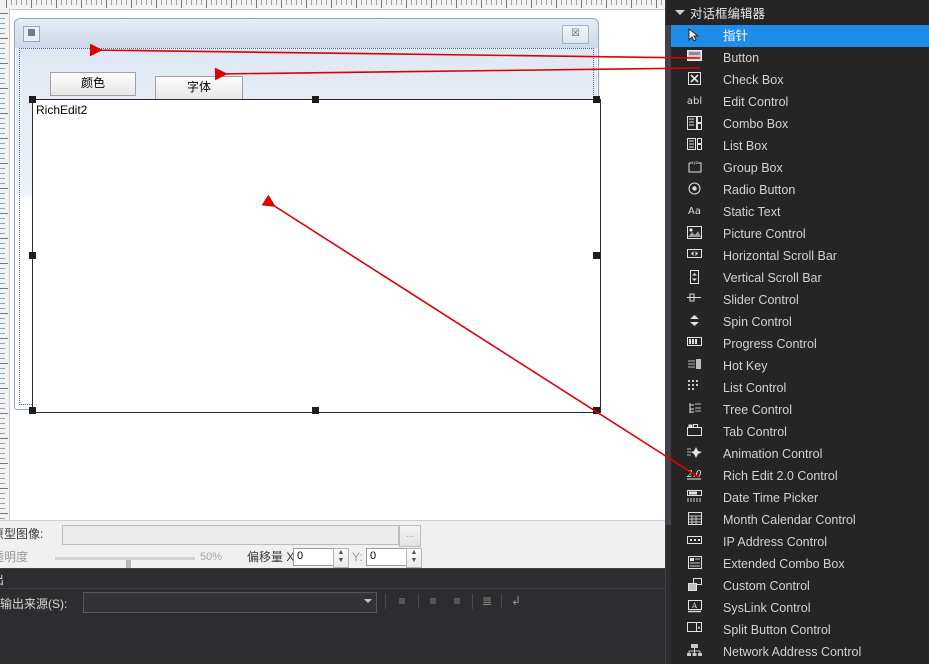  I want to click on resize-handle-w, so click(32, 255).